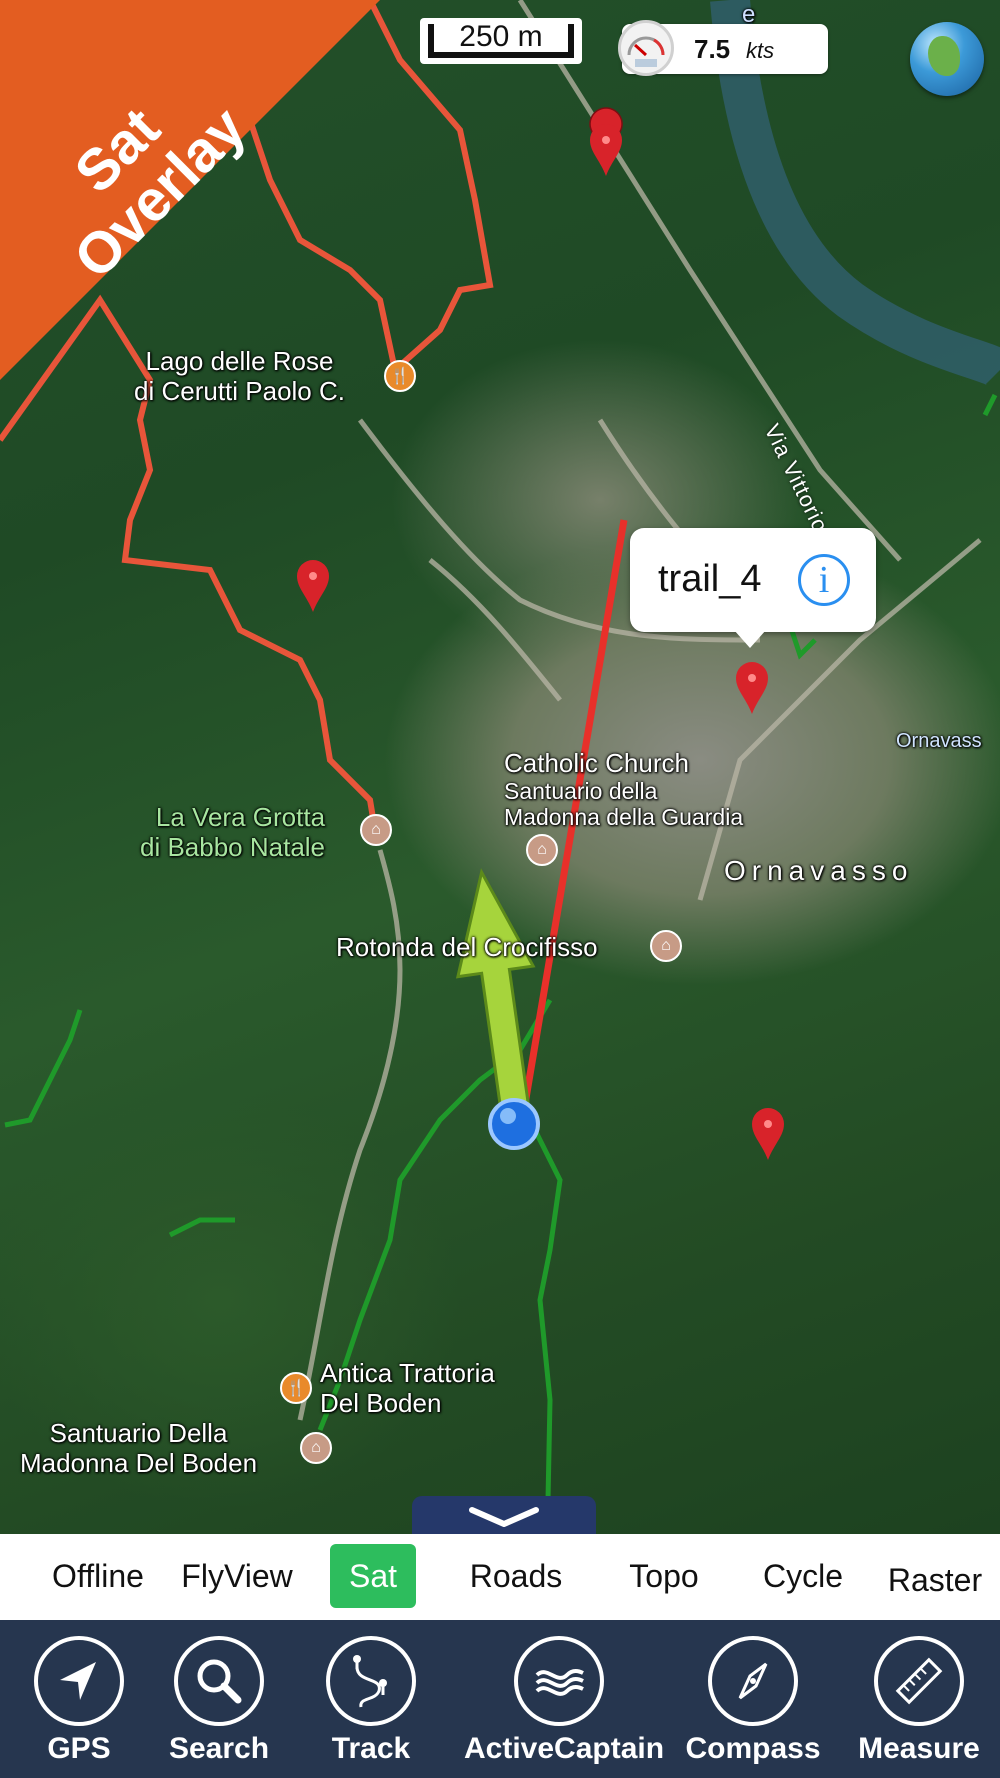 This screenshot has width=1000, height=1778. Describe the element at coordinates (753, 1748) in the screenshot. I see `compass-label: Compass` at that location.